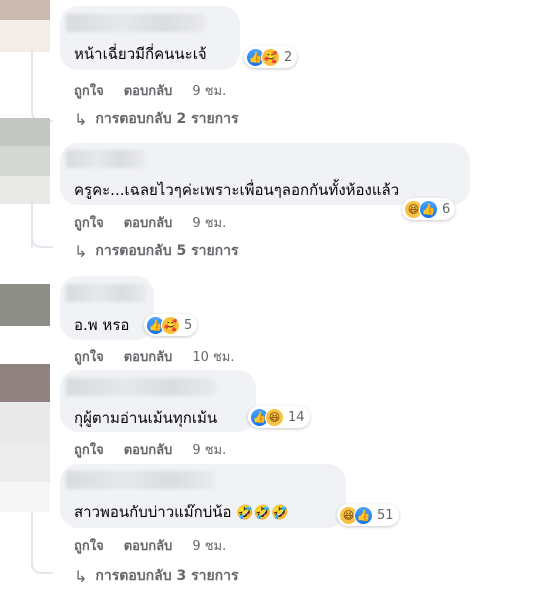  I want to click on reaction-summary: 👍 🥰 2, so click(271, 57).